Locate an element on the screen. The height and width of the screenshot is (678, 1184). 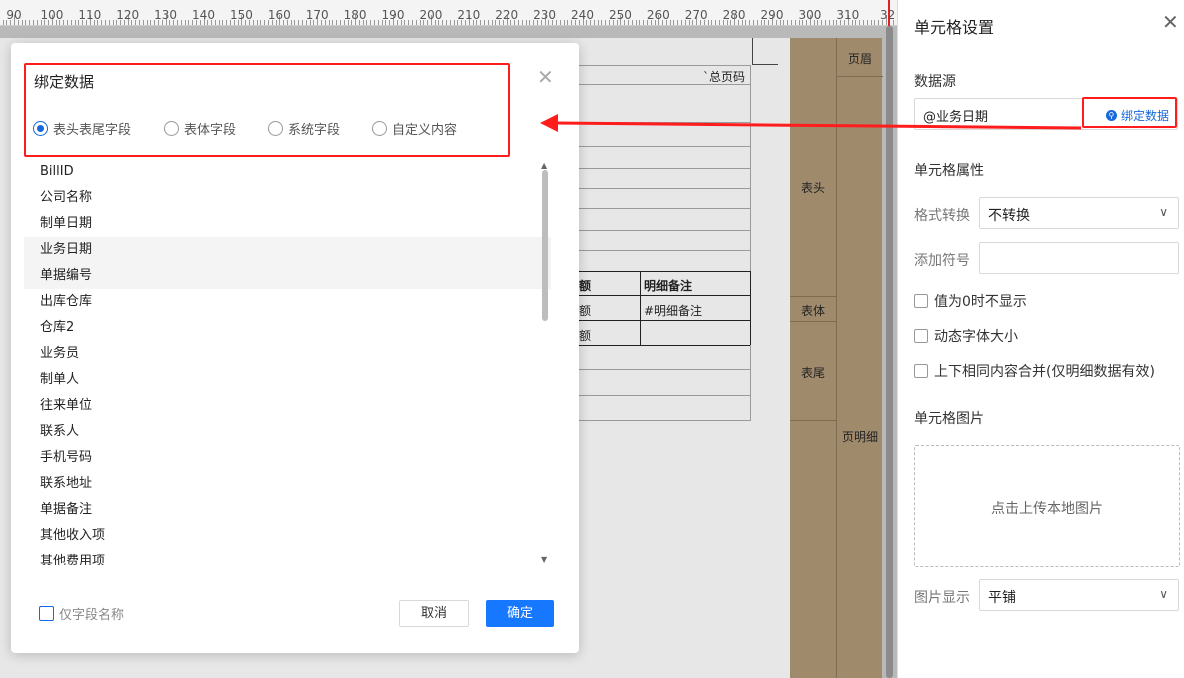
band-page-detail: 页明细 is located at coordinates (860, 436).